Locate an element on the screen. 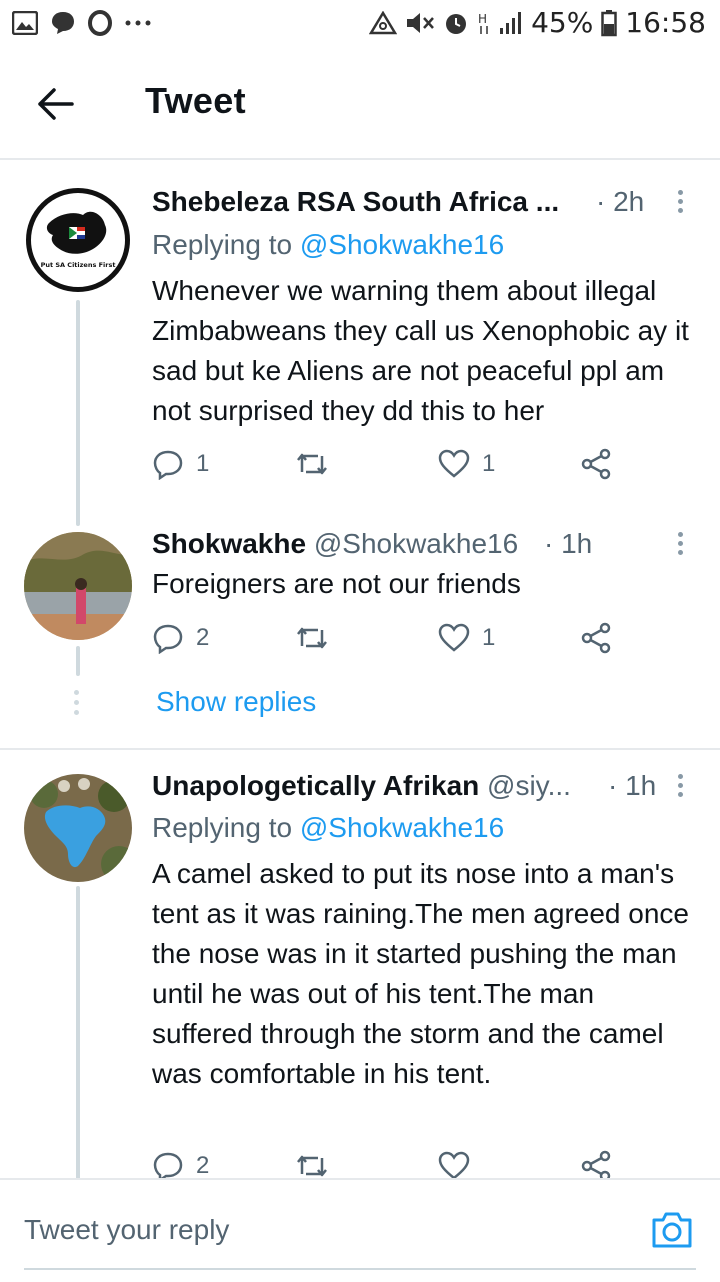 This screenshot has height=1282, width=720. gallery-icon is located at coordinates (25, 23).